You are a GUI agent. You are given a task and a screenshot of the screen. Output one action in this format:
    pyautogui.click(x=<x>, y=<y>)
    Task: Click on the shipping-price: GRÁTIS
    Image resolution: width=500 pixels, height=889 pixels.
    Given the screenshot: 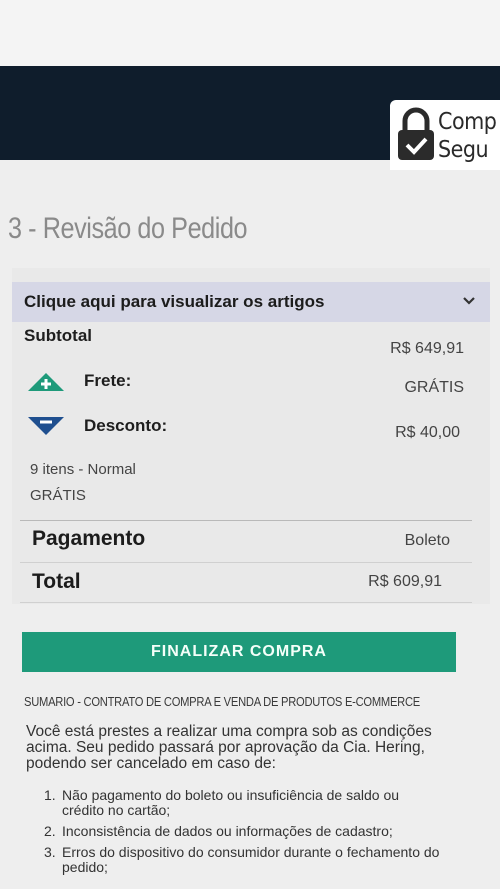 What is the action you would take?
    pyautogui.click(x=58, y=495)
    